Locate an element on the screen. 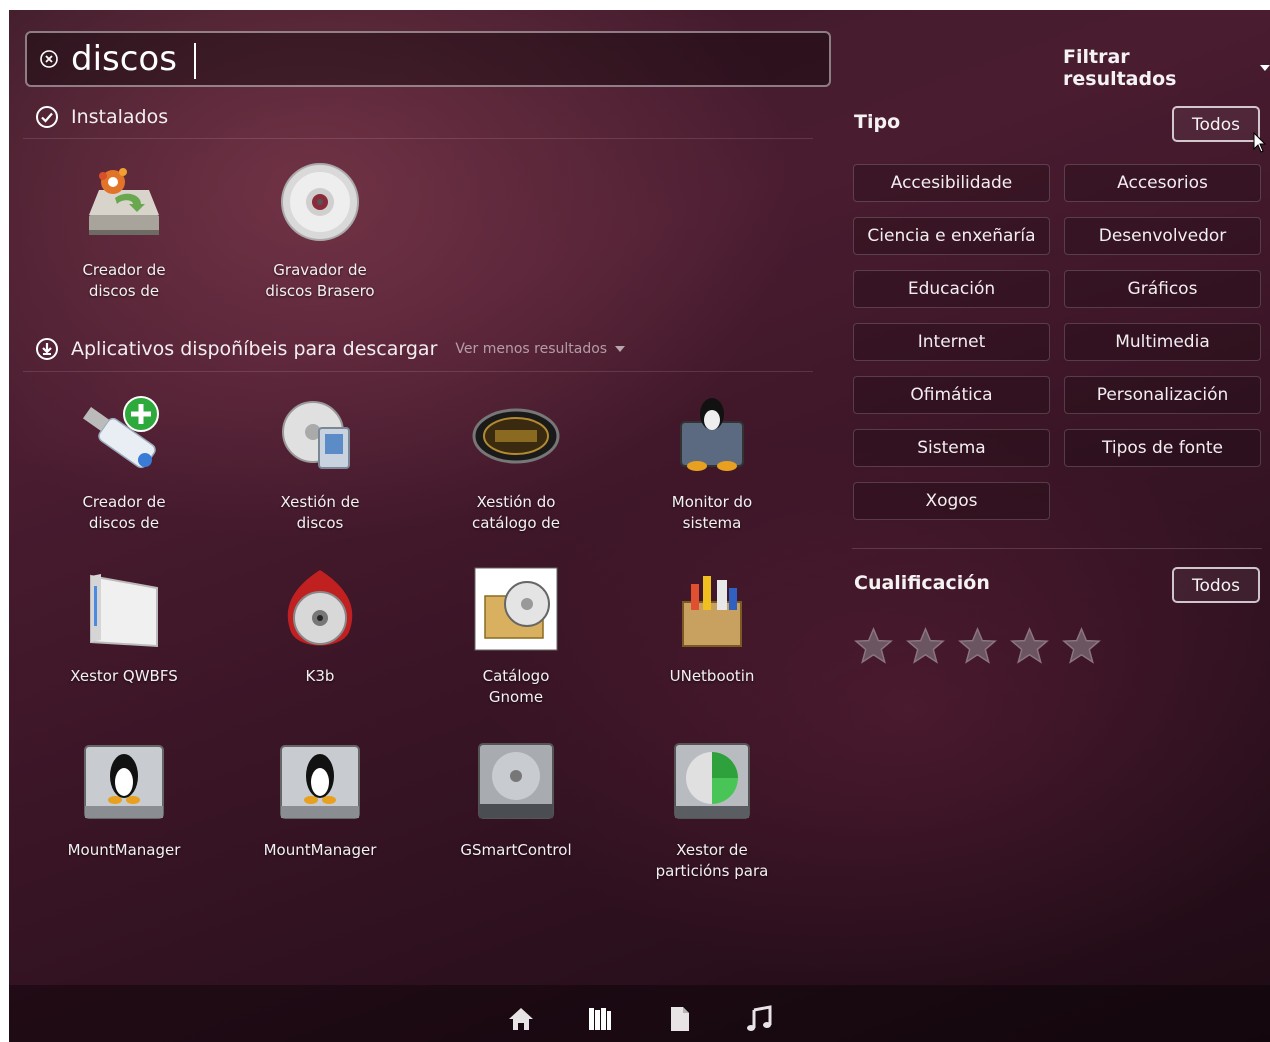 The width and height of the screenshot is (1270, 1042). disk-manager-icon is located at coordinates (316, 435).